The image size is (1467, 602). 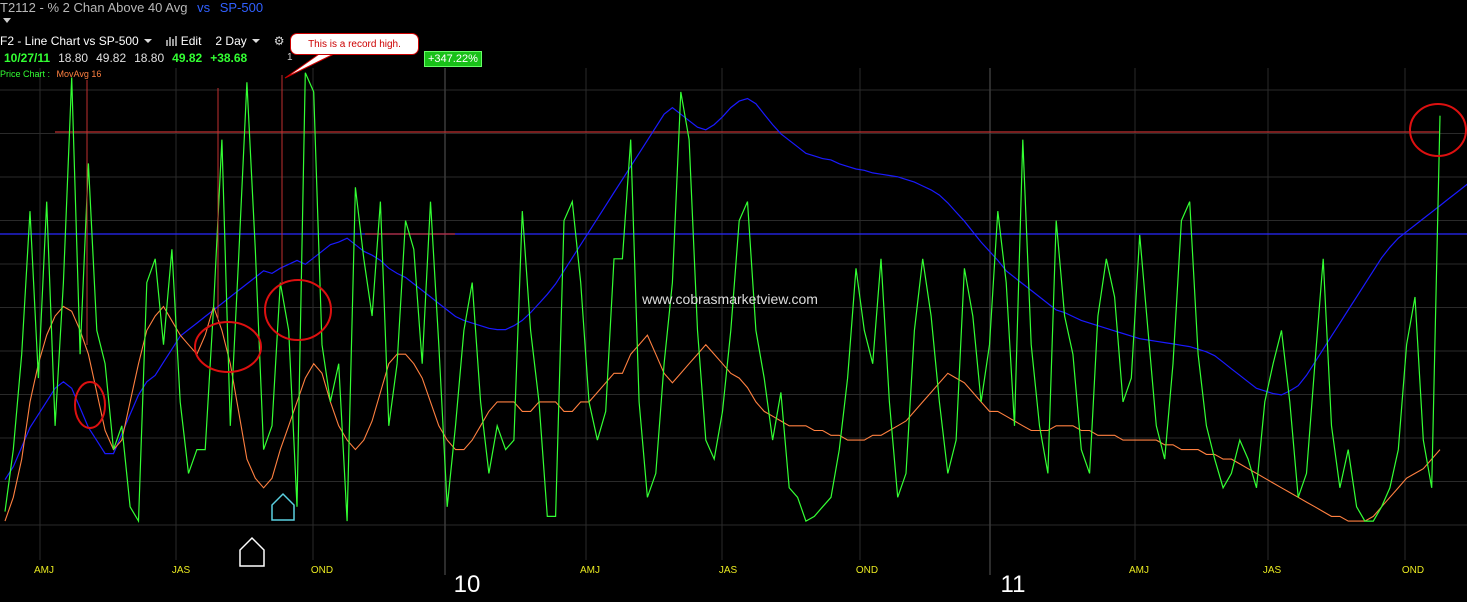 I want to click on chart-title: T2112 - % 2 Chan Above 40 Avg vs SP-500, so click(x=131, y=7).